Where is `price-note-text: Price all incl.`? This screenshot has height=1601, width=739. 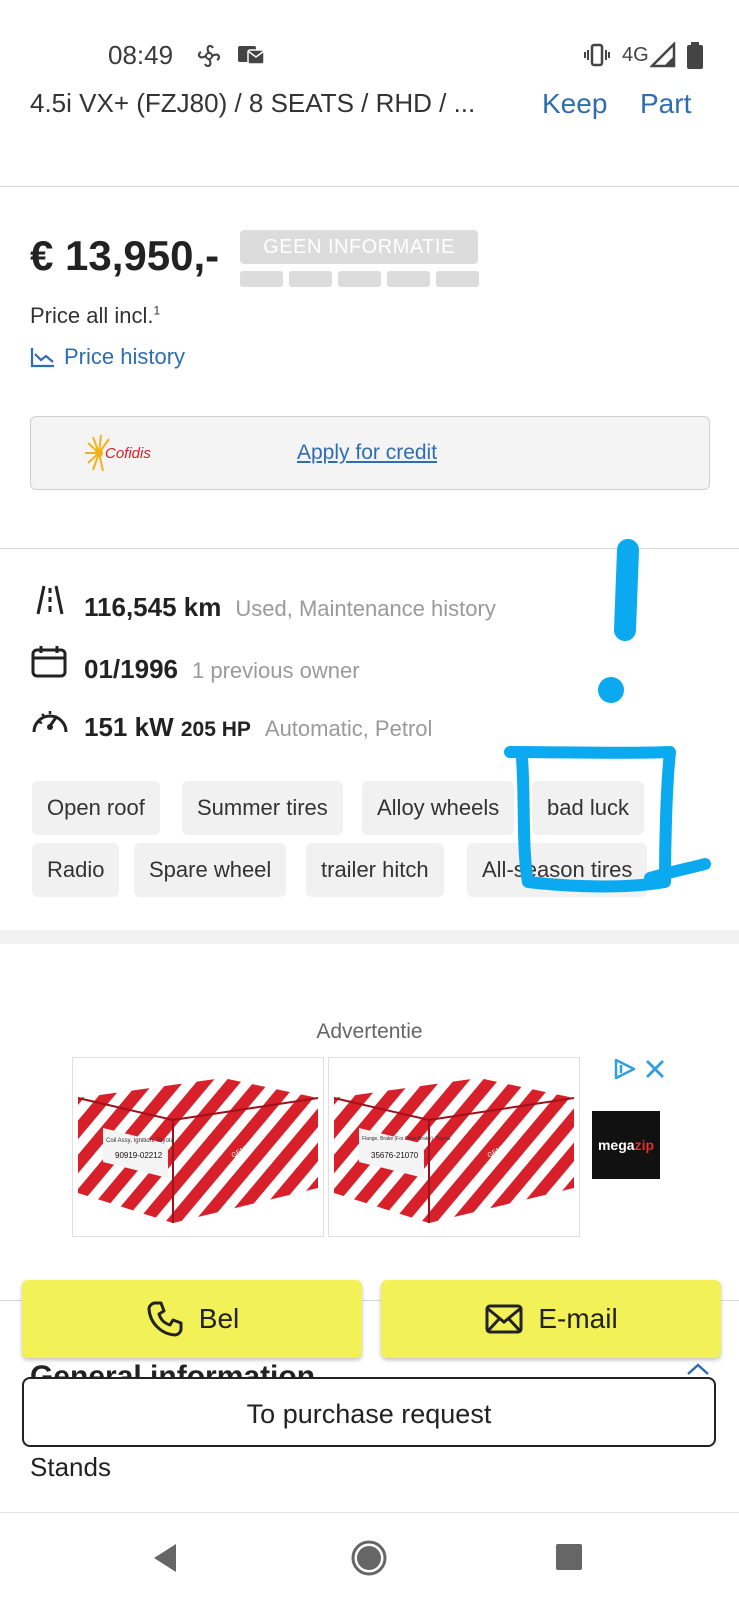
price-note-text: Price all incl. is located at coordinates (92, 315).